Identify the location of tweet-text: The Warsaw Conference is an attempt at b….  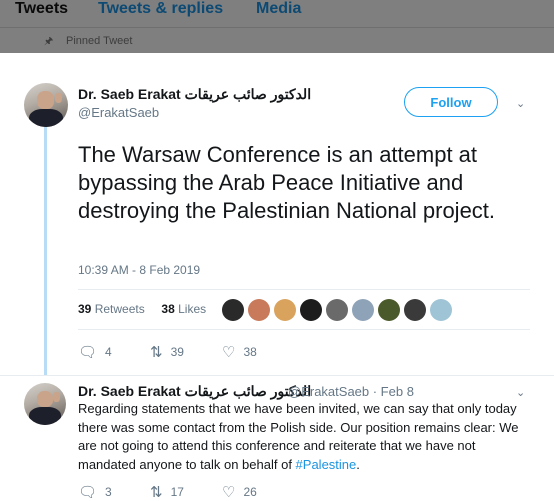
(287, 182).